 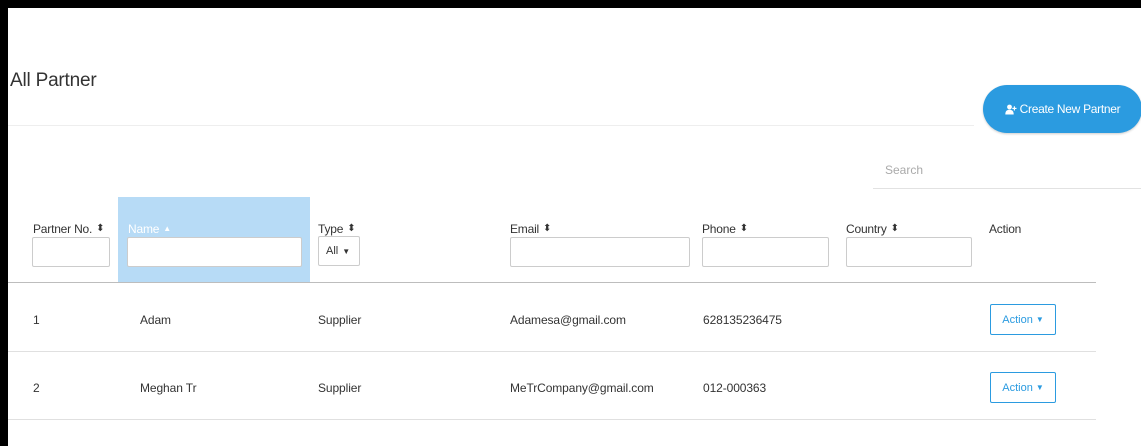 I want to click on phone-cell: 012-000363, so click(x=735, y=388).